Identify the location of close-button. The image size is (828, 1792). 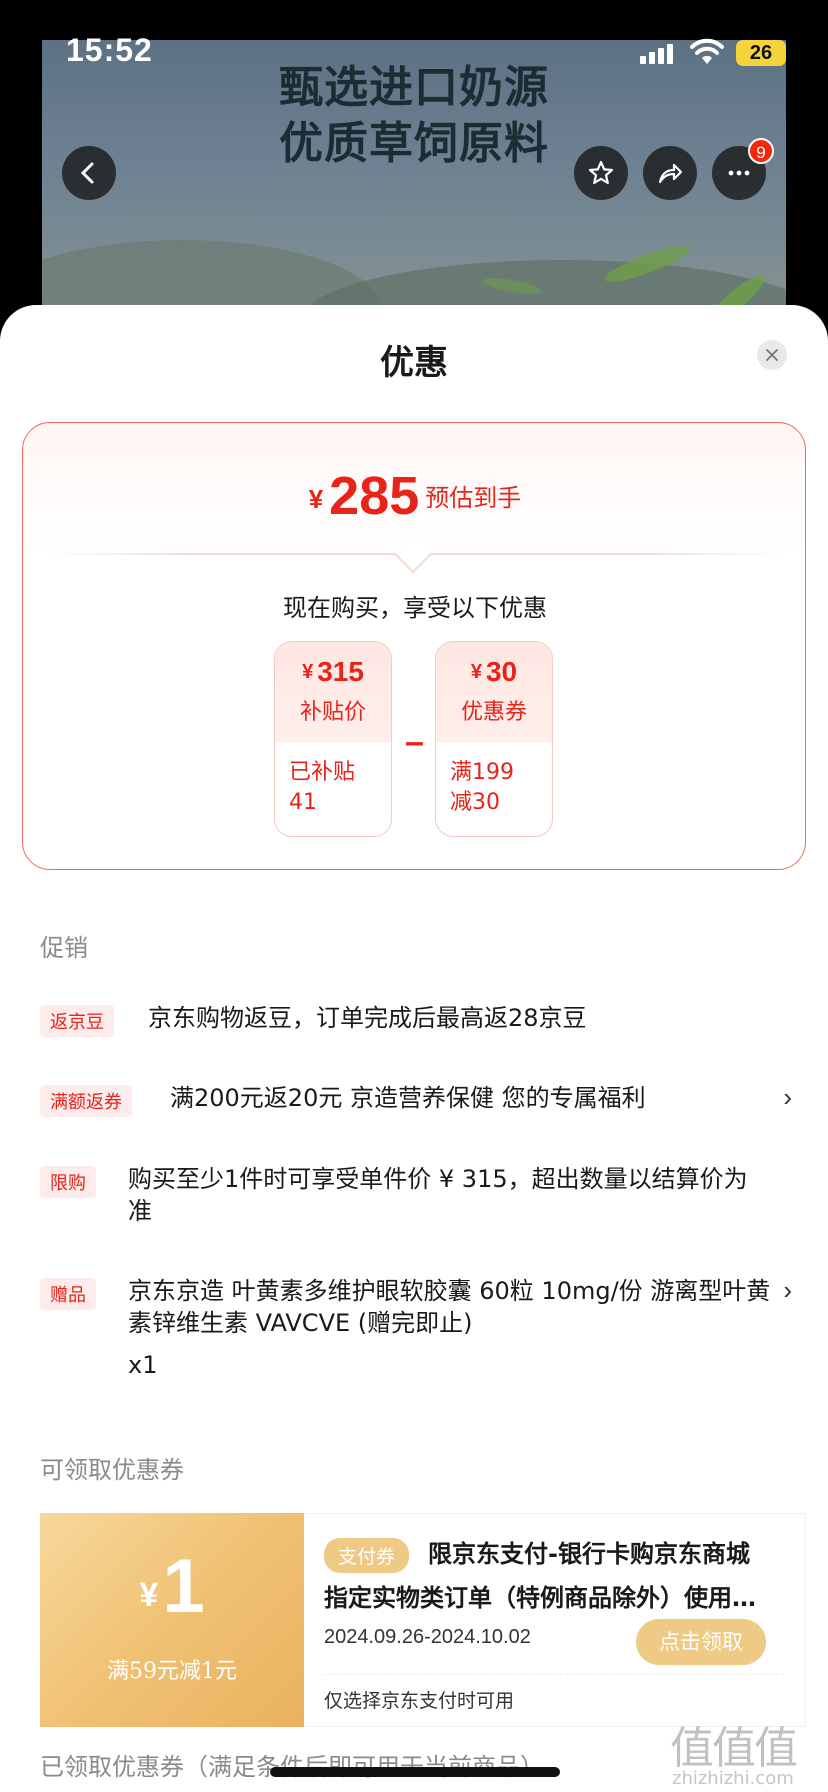
(772, 355).